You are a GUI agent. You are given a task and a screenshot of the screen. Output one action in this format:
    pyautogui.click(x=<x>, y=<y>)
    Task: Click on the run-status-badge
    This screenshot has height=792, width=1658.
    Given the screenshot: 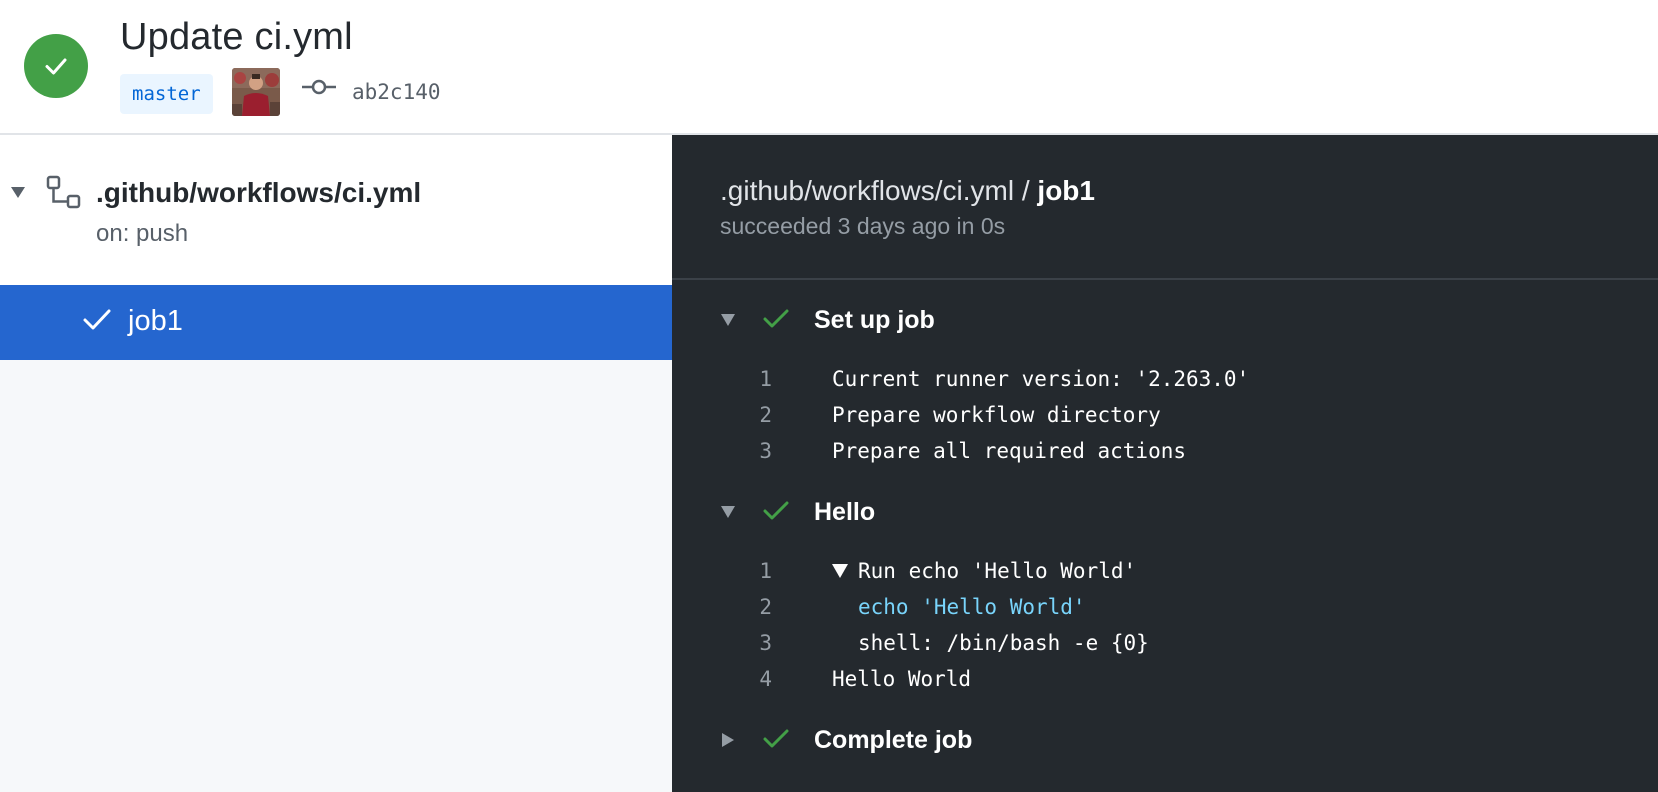 What is the action you would take?
    pyautogui.click(x=56, y=66)
    